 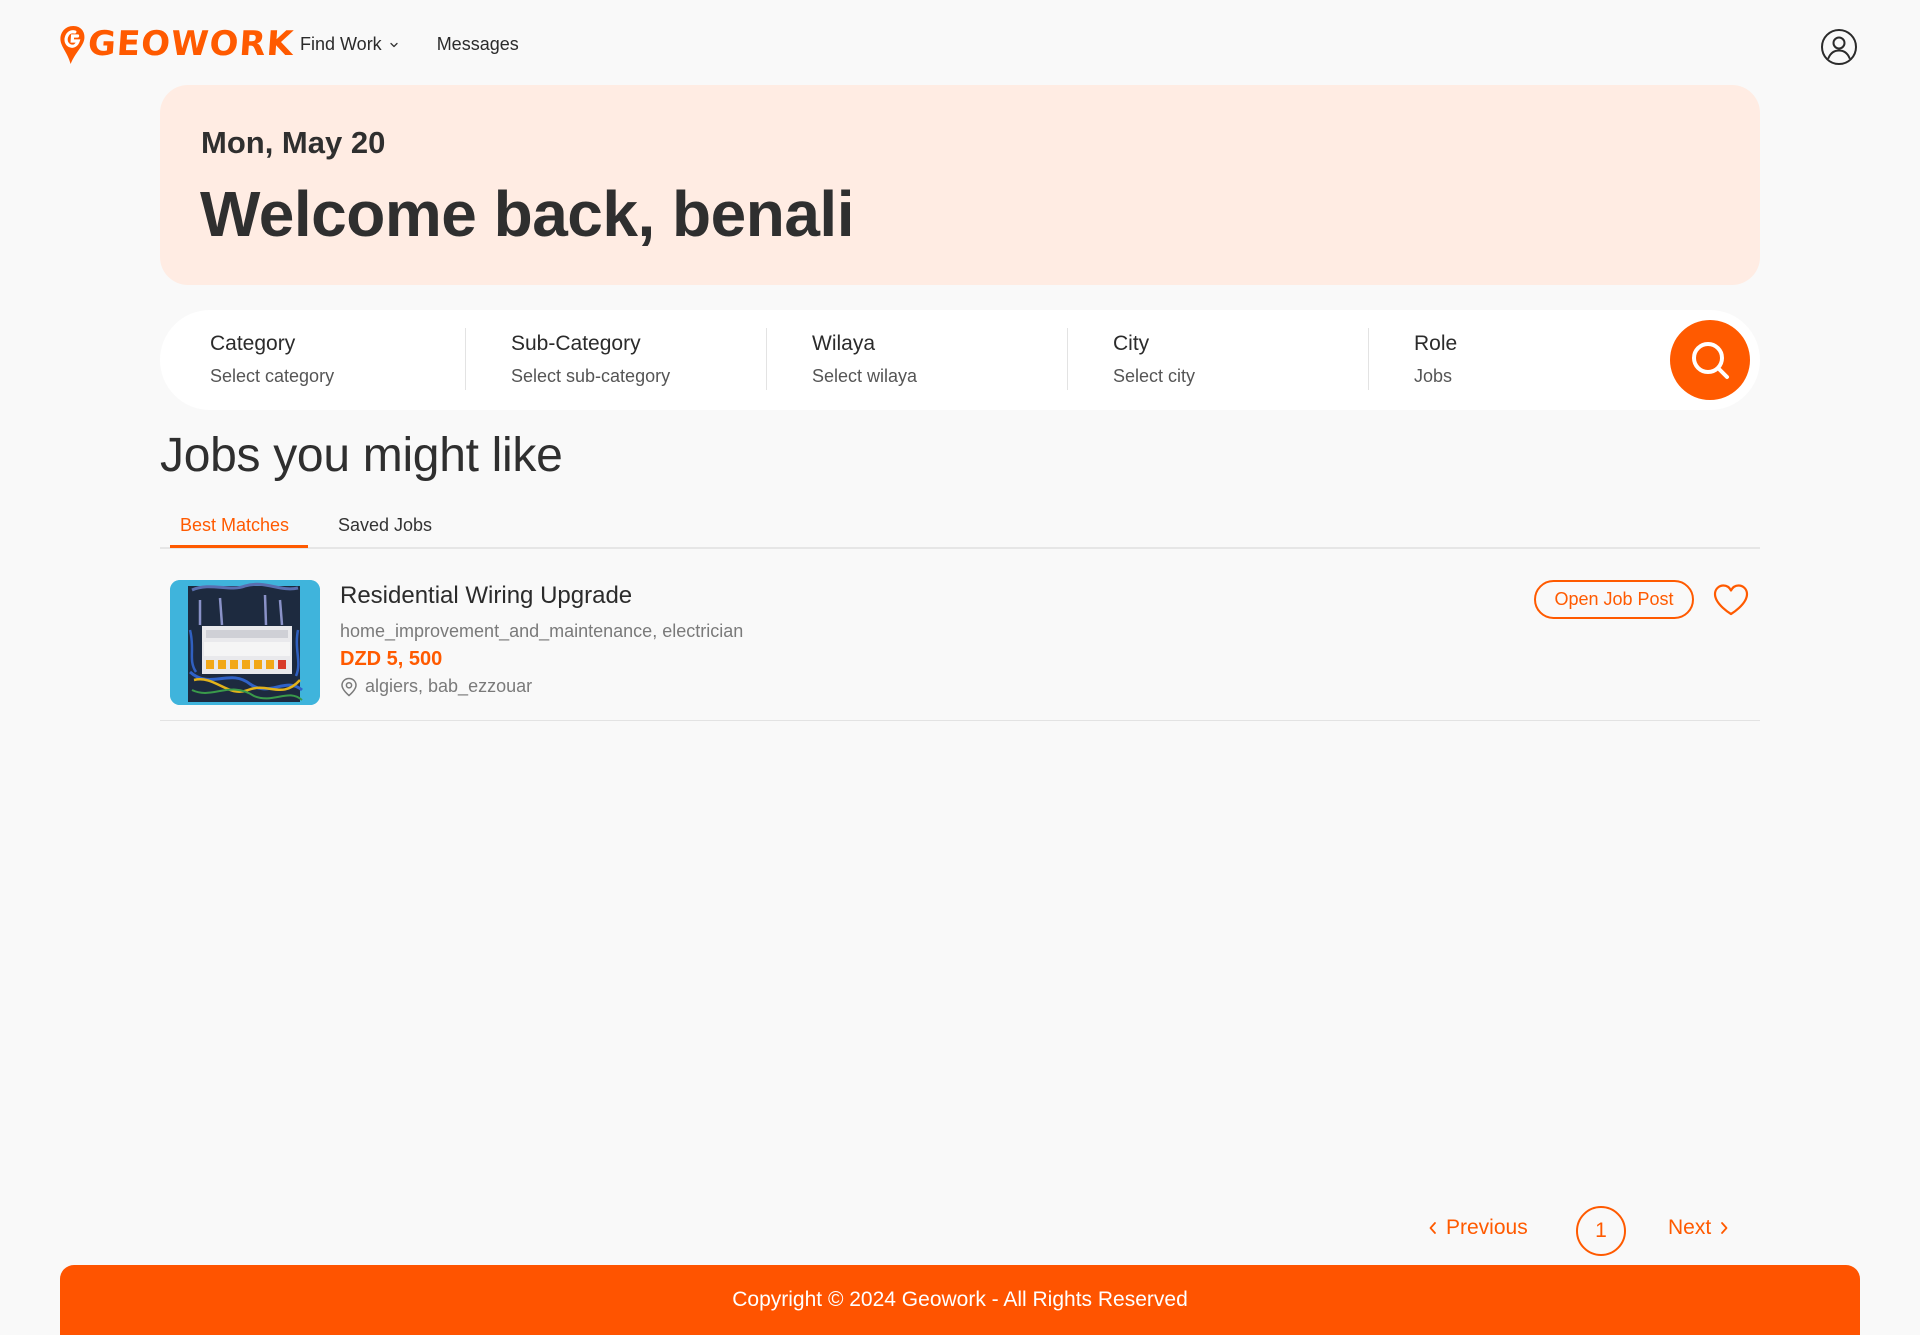 I want to click on nav-messages: Messages, so click(x=478, y=44).